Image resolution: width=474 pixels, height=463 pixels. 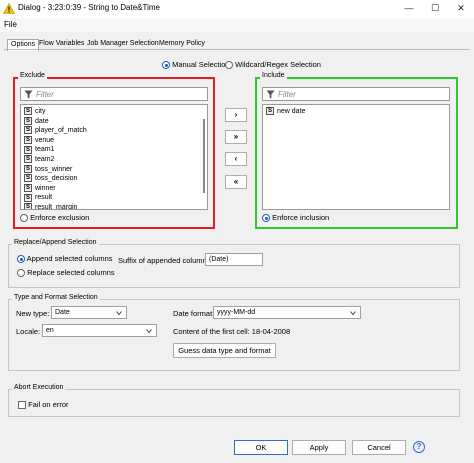 I want to click on list-item: Swinner, so click(x=40, y=188).